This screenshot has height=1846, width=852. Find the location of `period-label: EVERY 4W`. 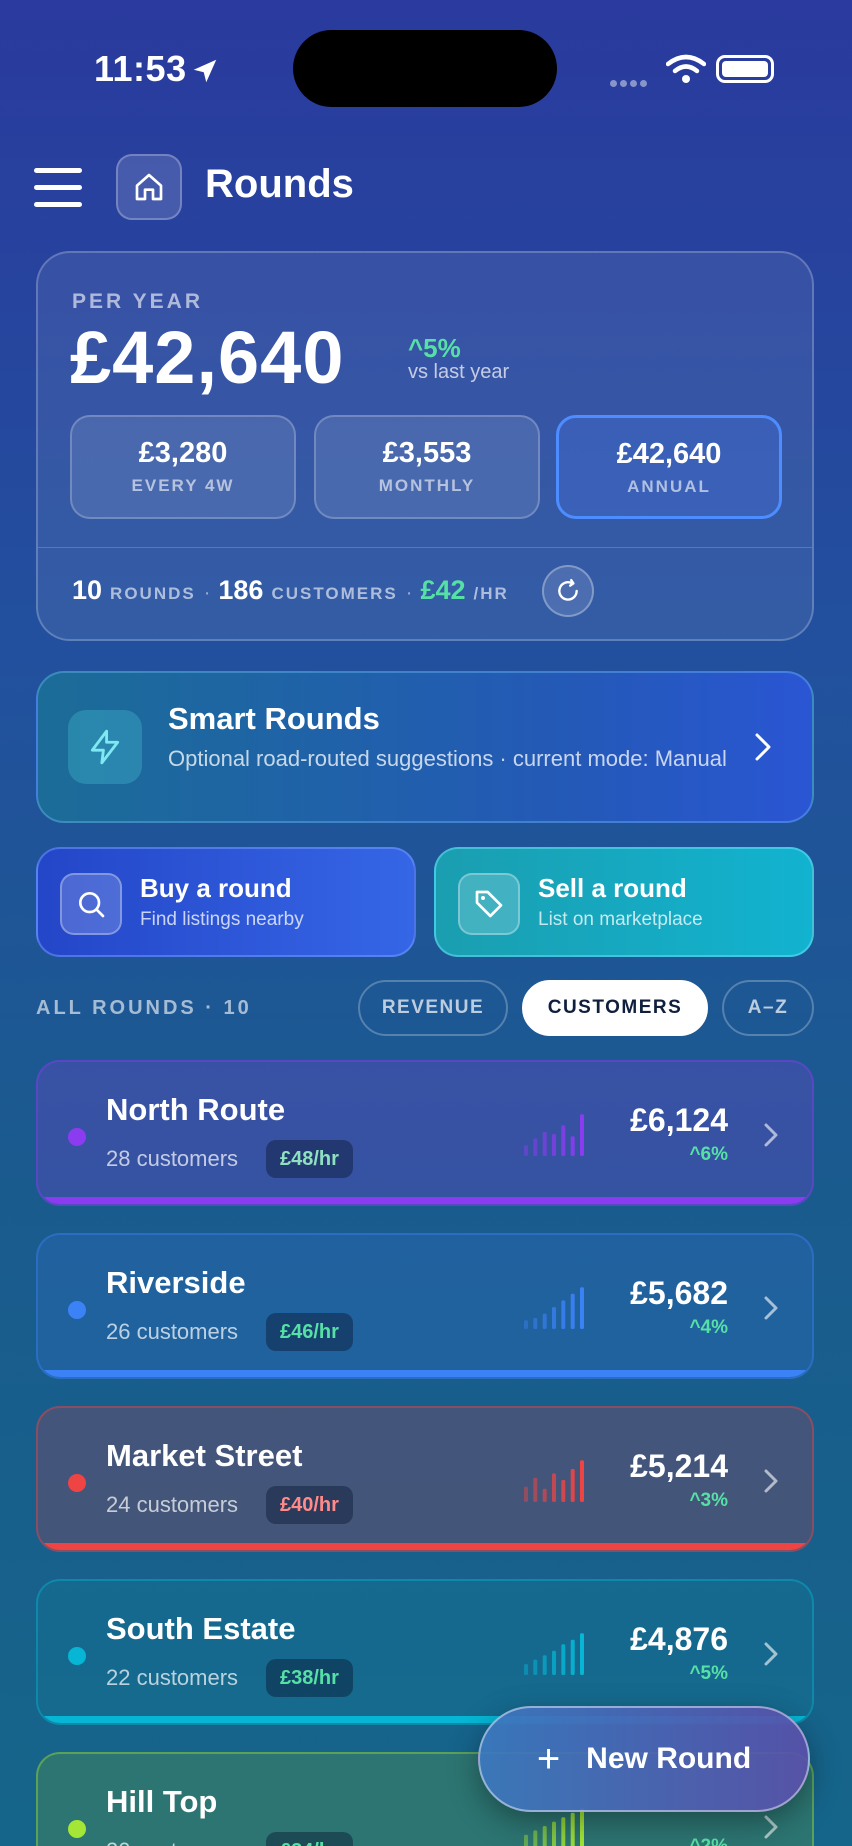

period-label: EVERY 4W is located at coordinates (183, 485).